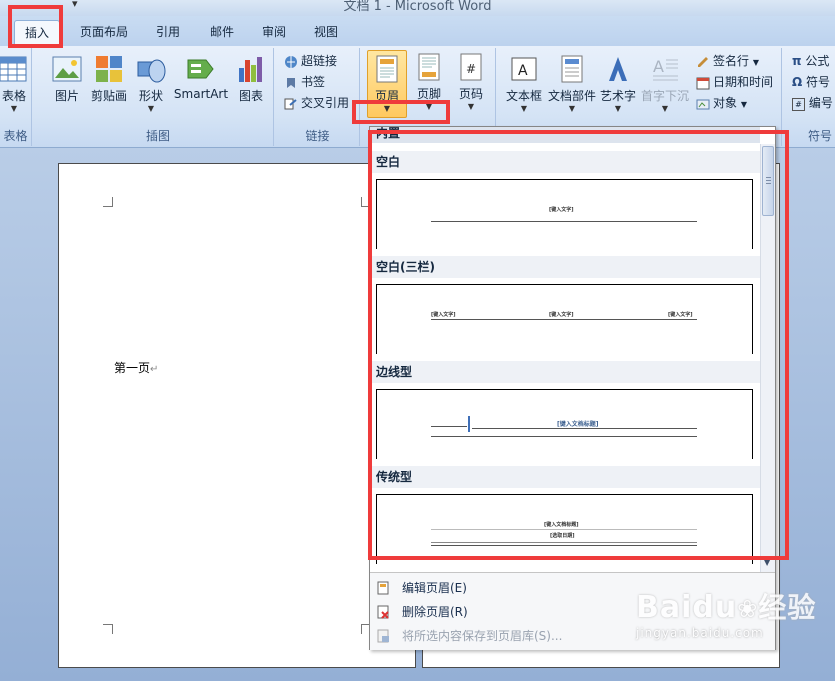  Describe the element at coordinates (703, 83) in the screenshot. I see `calendar-icon` at that location.